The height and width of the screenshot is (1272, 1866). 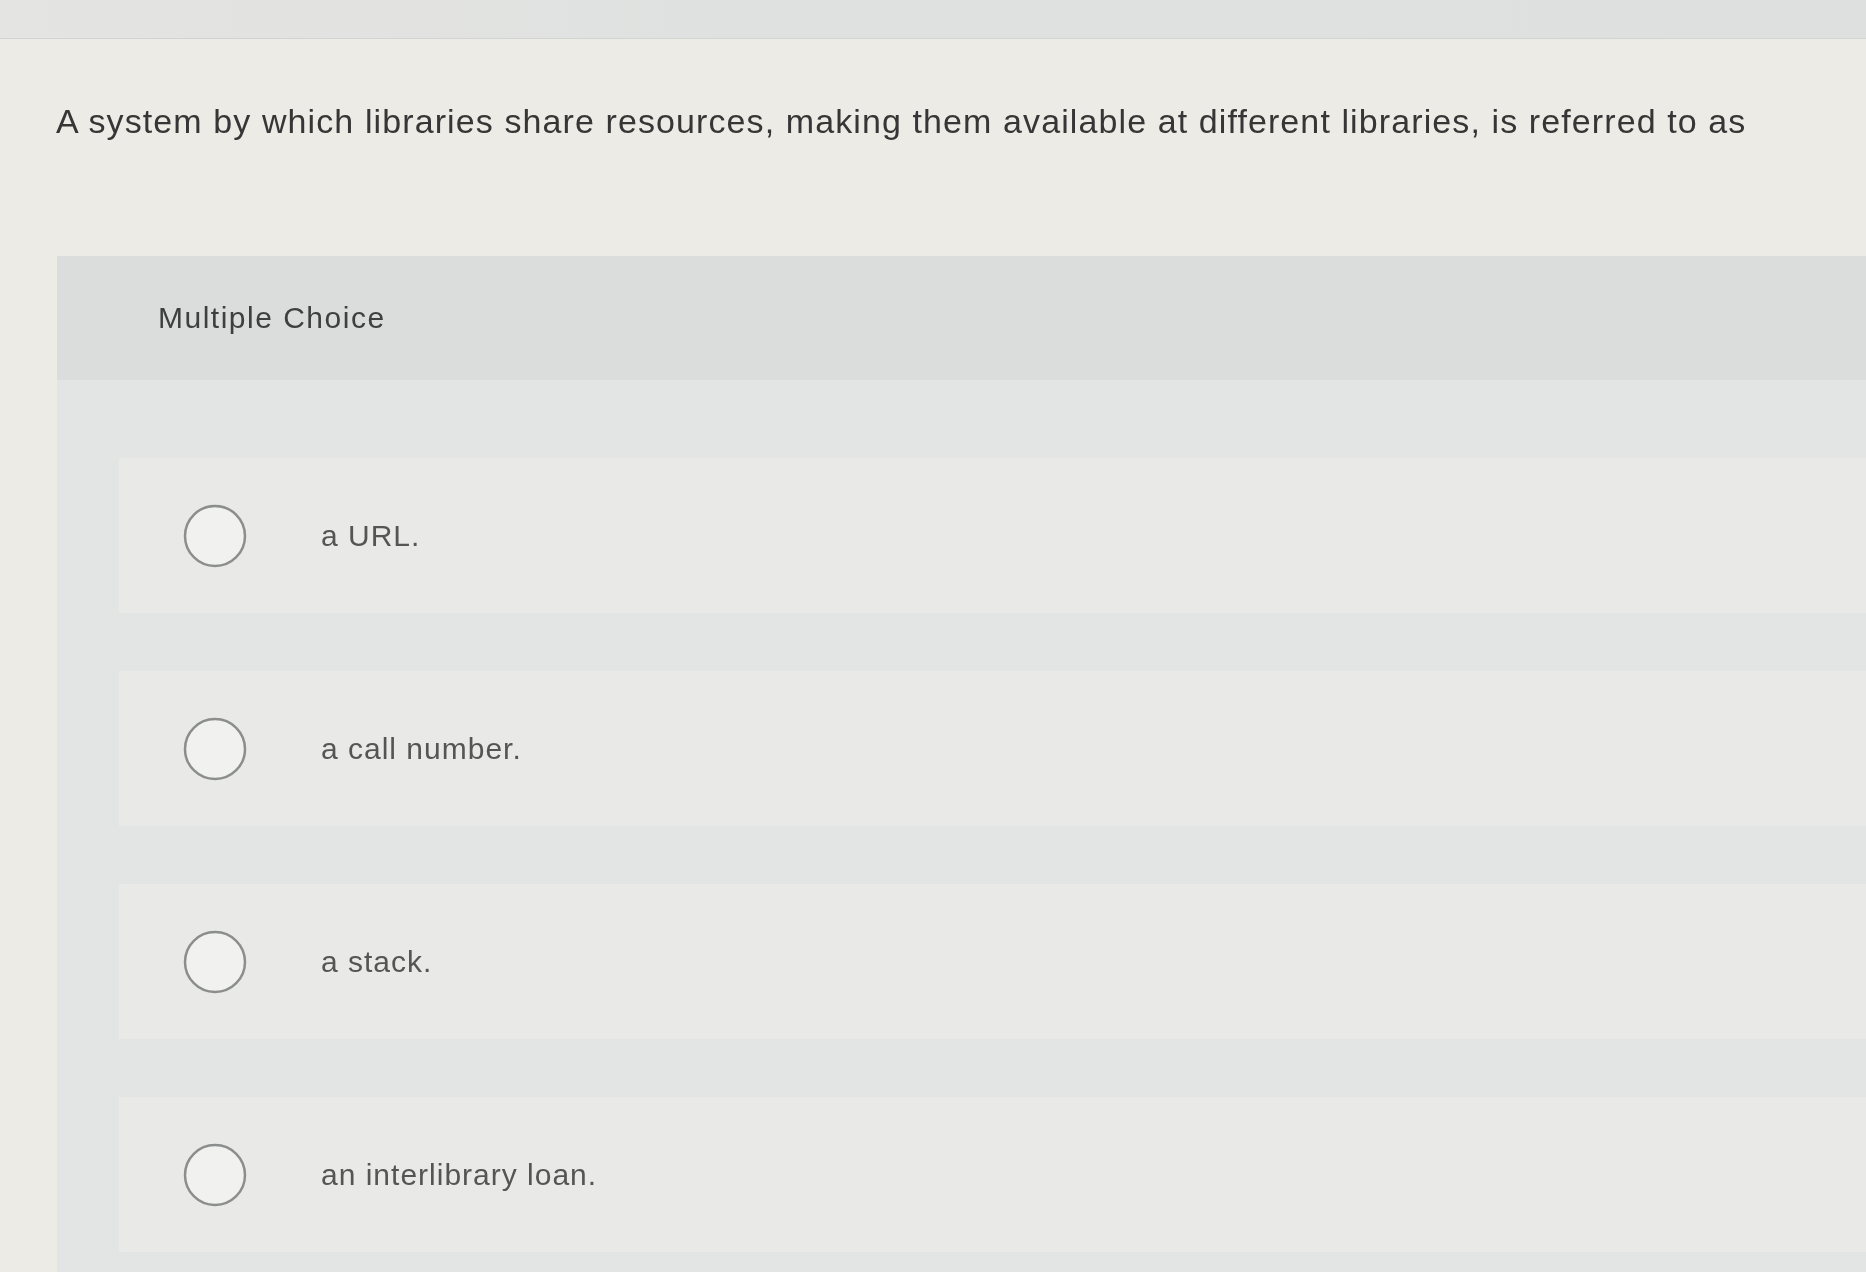 What do you see at coordinates (459, 1174) in the screenshot?
I see `option-label: an interlibrary loan.` at bounding box center [459, 1174].